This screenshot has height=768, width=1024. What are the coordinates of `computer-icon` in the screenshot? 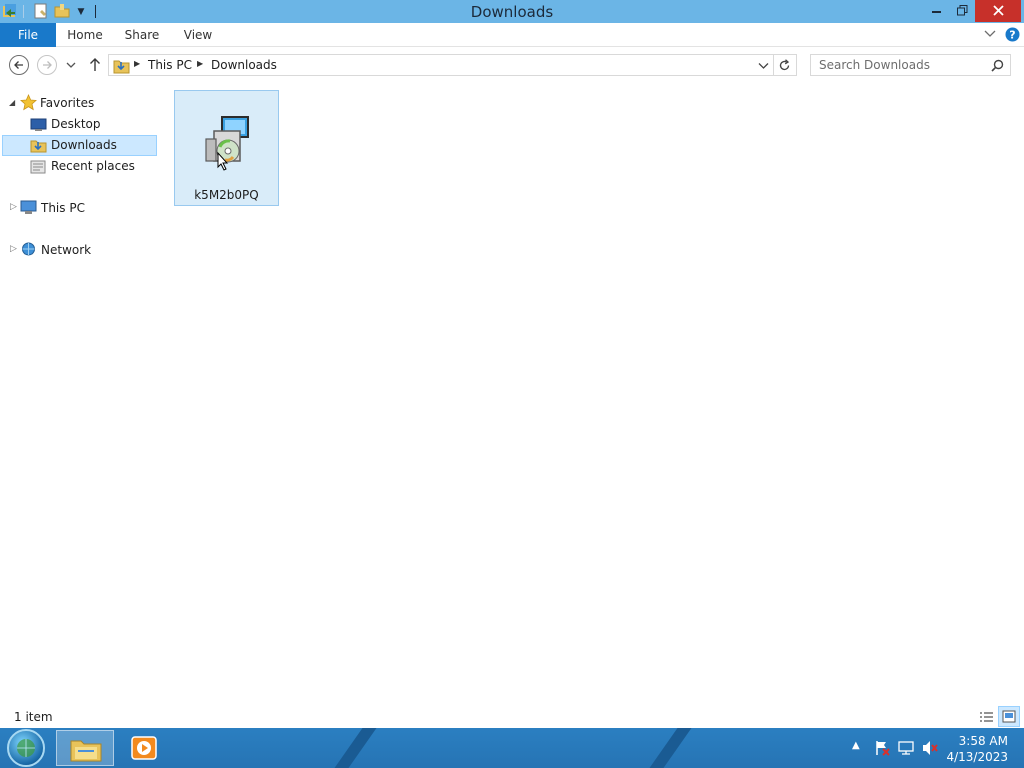 It's located at (28, 207).